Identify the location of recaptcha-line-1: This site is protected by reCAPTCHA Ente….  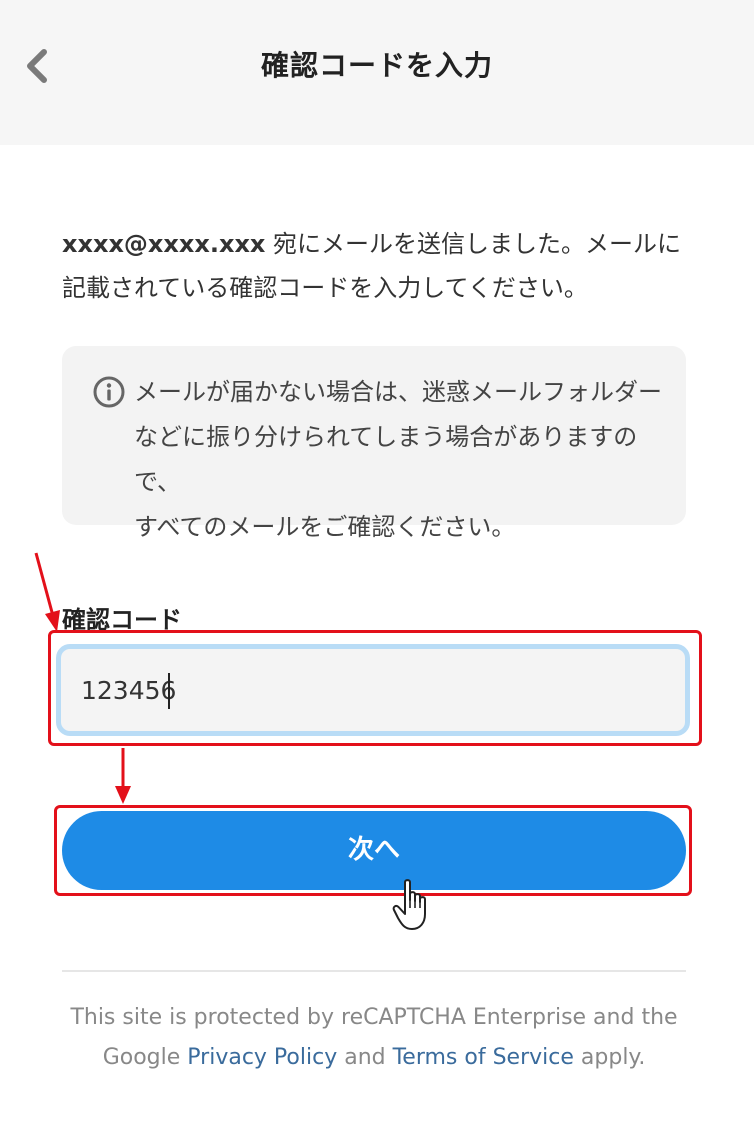
(374, 1017).